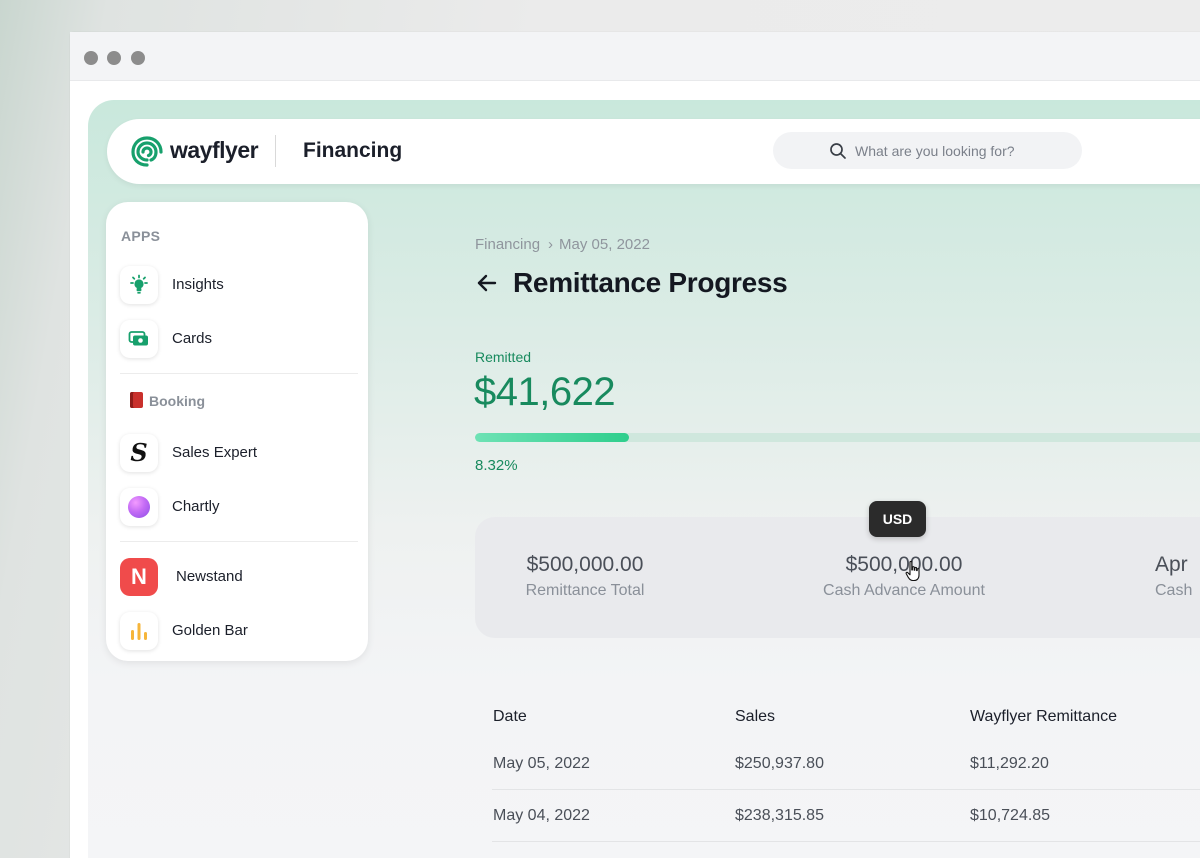 The image size is (1200, 858). Describe the element at coordinates (238, 507) in the screenshot. I see `sidebar-item-chartly: Chartly` at that location.